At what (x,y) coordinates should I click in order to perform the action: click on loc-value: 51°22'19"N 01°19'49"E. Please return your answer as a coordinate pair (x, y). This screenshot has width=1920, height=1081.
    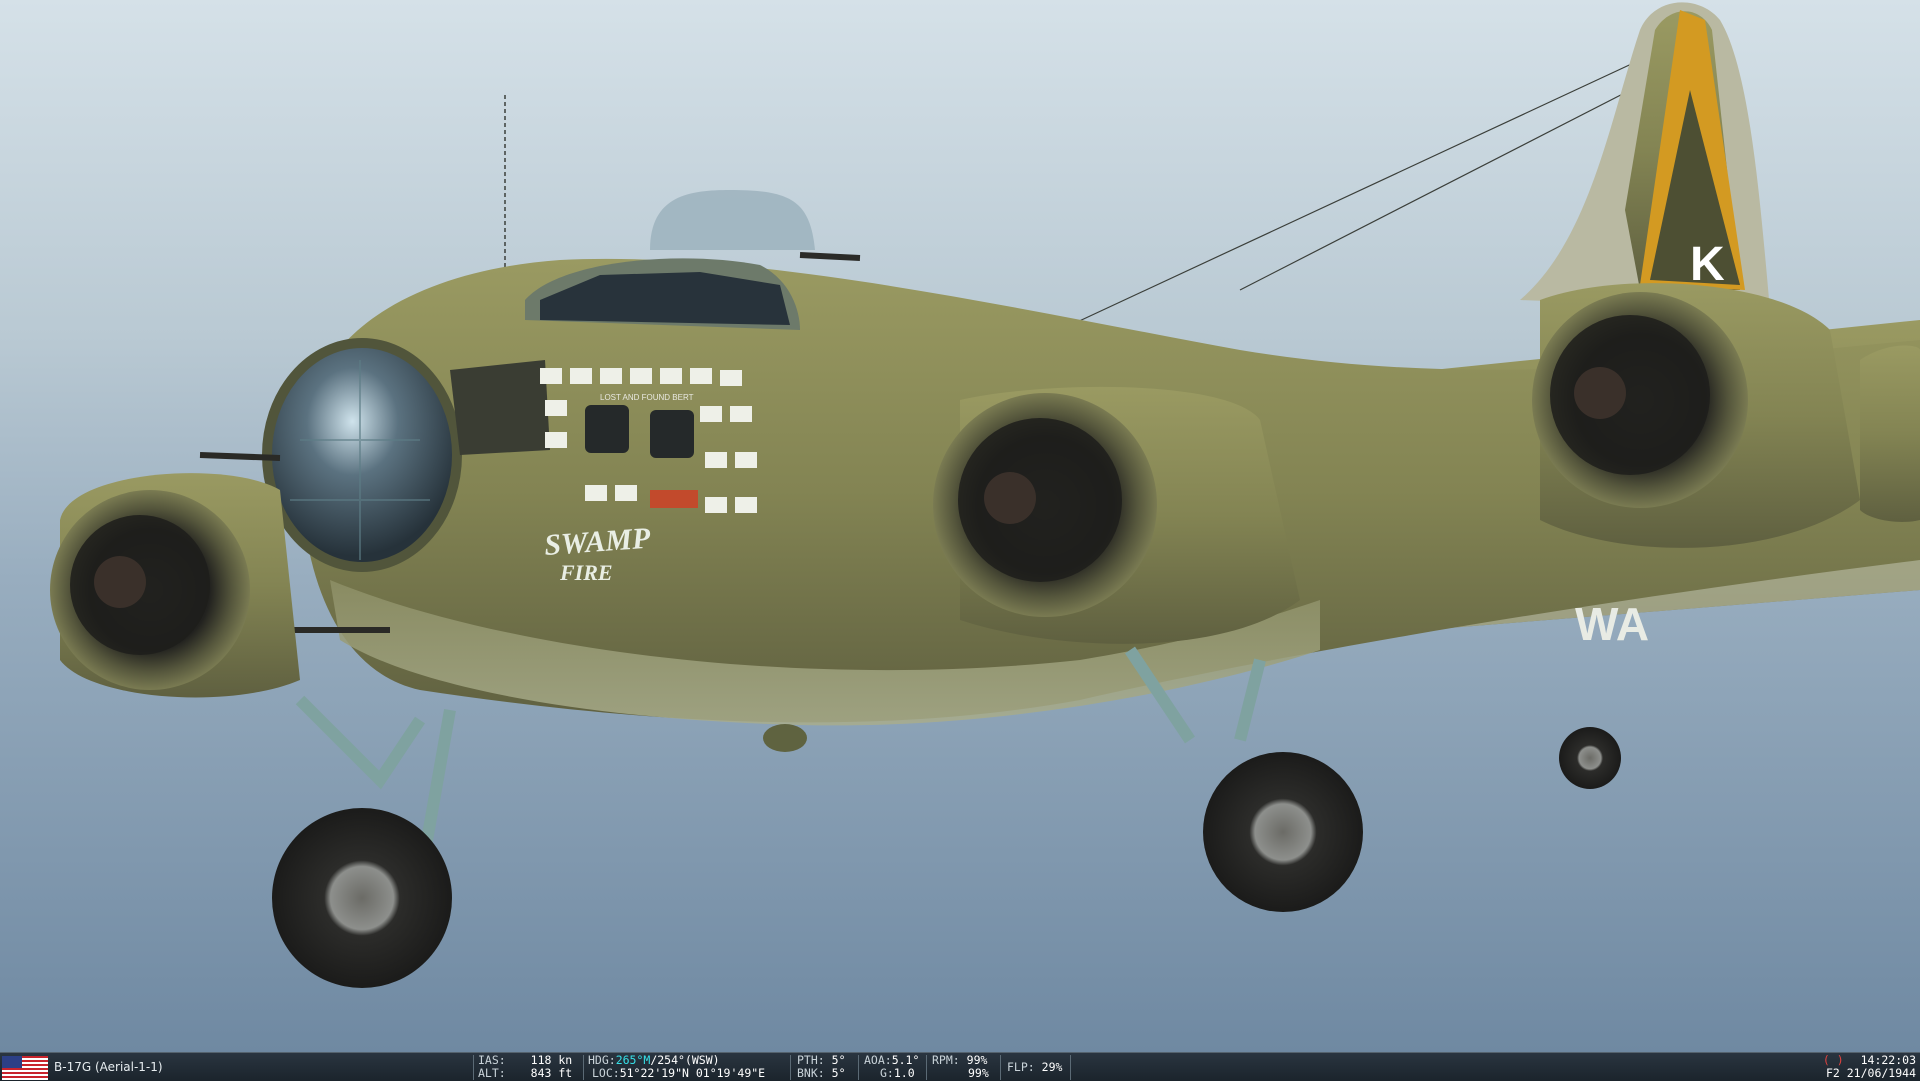
    Looking at the image, I should click on (692, 1073).